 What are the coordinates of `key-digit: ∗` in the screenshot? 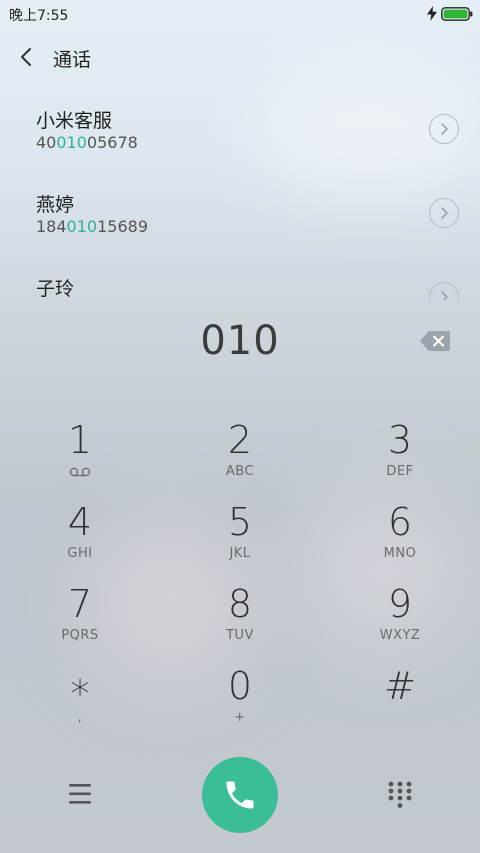 It's located at (80, 686).